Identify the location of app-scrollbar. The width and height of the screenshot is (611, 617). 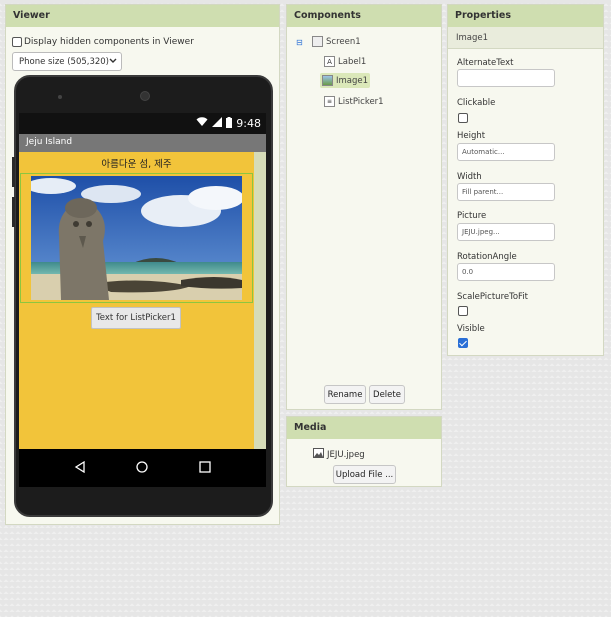
(260, 300).